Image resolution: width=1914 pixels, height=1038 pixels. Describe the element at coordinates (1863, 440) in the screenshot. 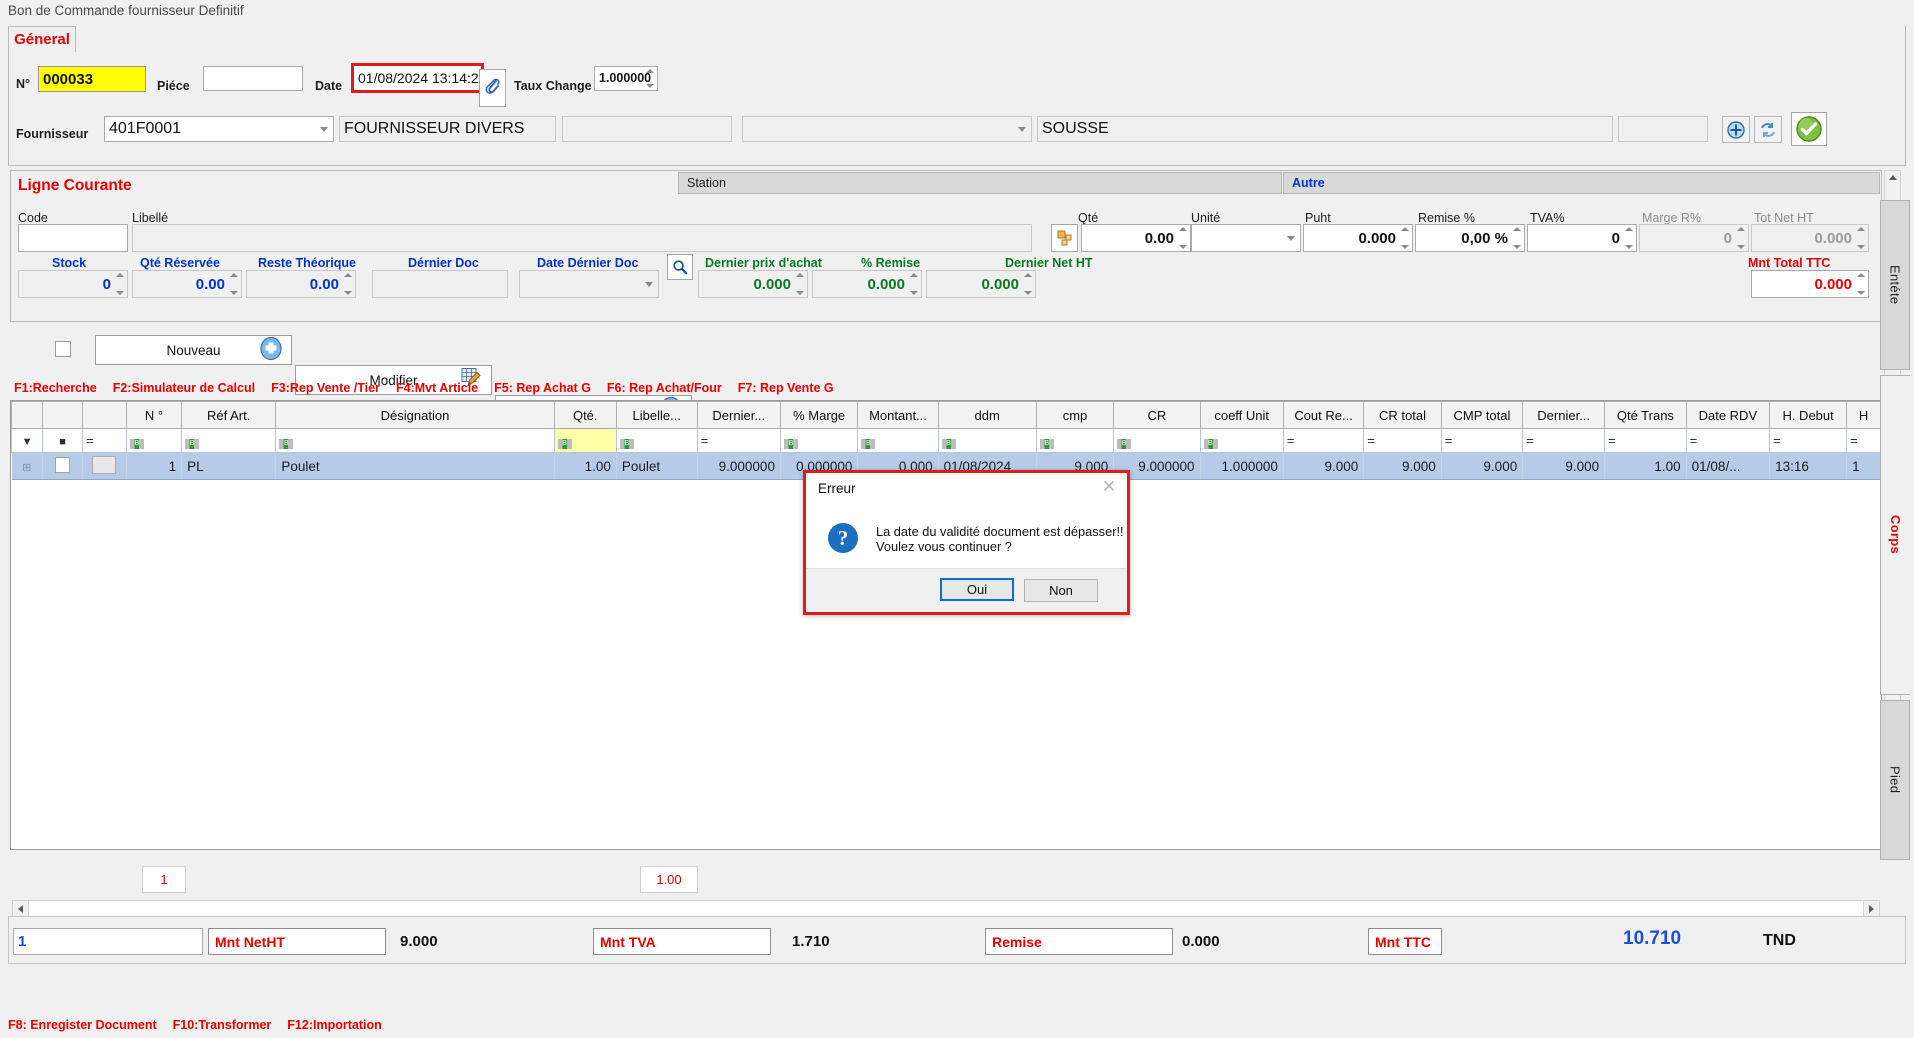

I see `grid-filter-cell-22: =` at that location.